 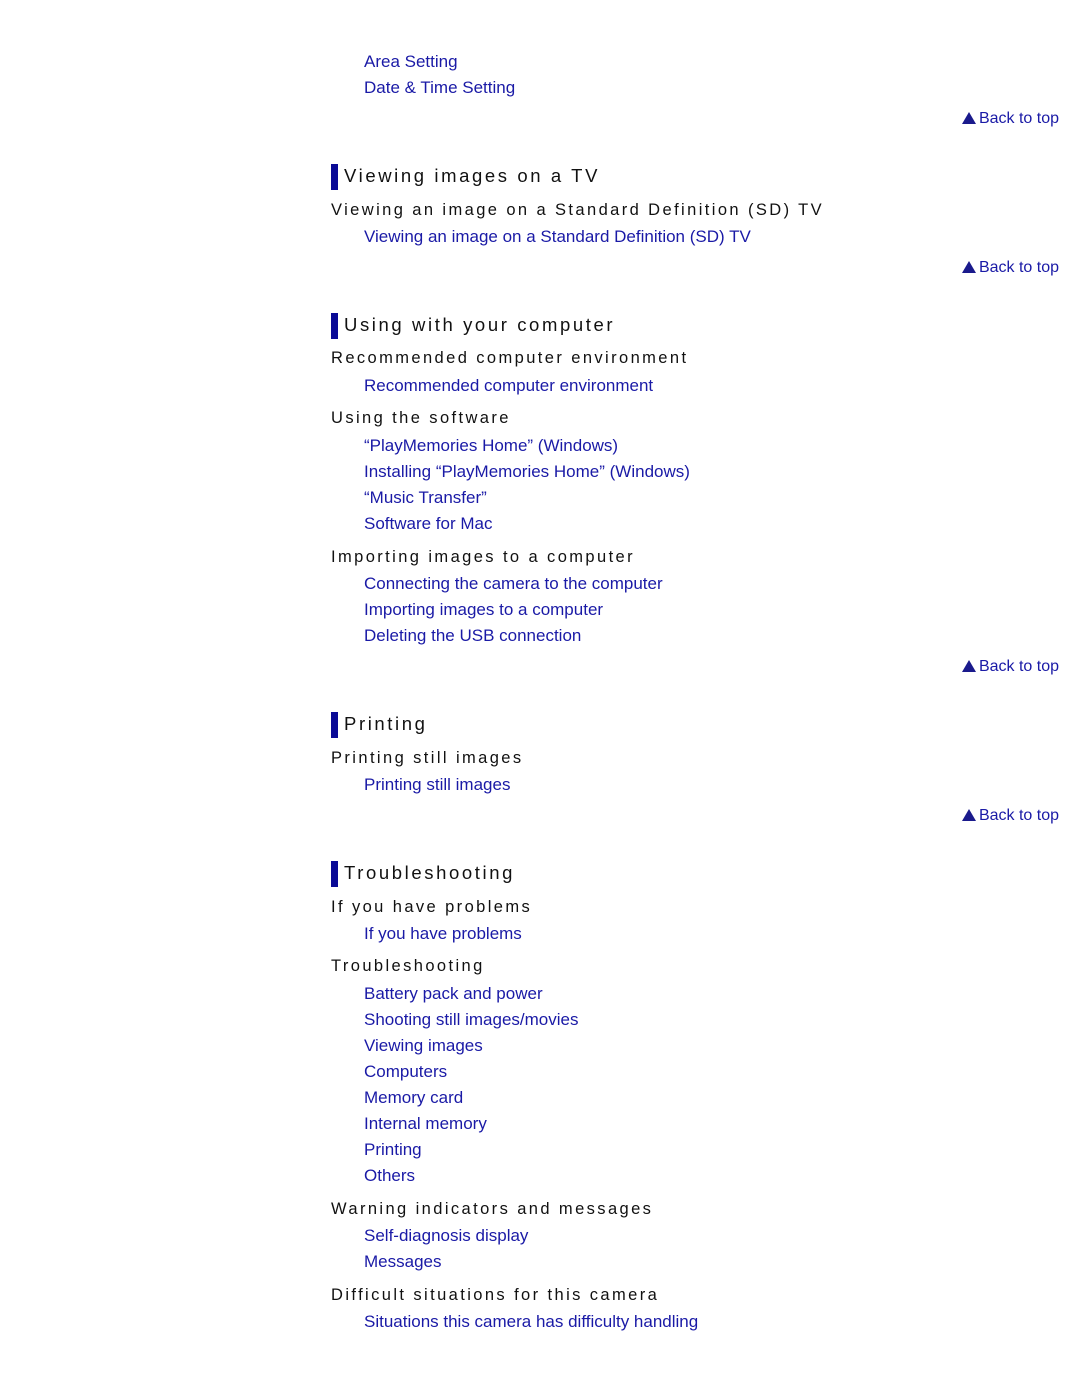 I want to click on group-heading: Recommended computer environment, so click(x=510, y=358).